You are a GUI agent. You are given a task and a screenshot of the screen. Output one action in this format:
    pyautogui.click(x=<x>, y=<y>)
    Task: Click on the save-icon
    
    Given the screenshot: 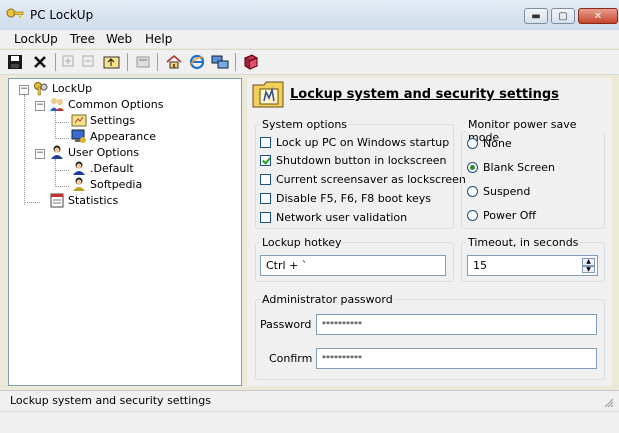 What is the action you would take?
    pyautogui.click(x=15, y=62)
    